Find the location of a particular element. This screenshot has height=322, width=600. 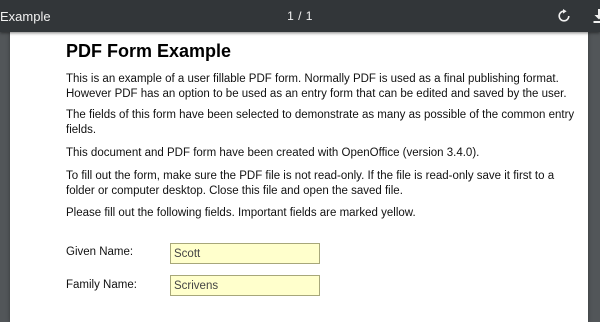

rotate-icon is located at coordinates (564, 16).